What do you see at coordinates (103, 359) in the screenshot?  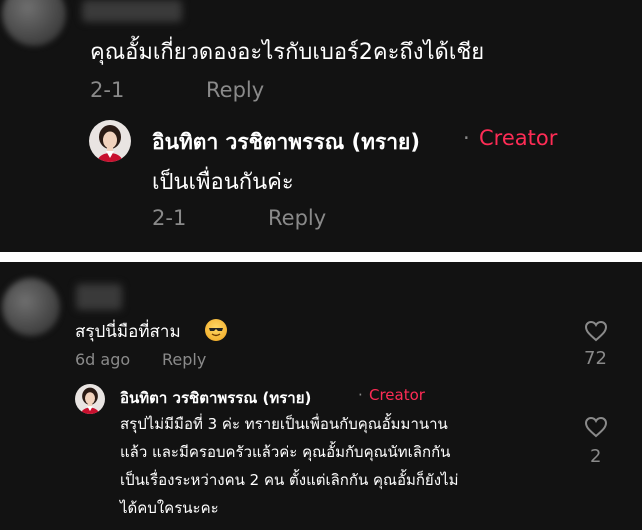 I see `comment-date: 6d ago` at bounding box center [103, 359].